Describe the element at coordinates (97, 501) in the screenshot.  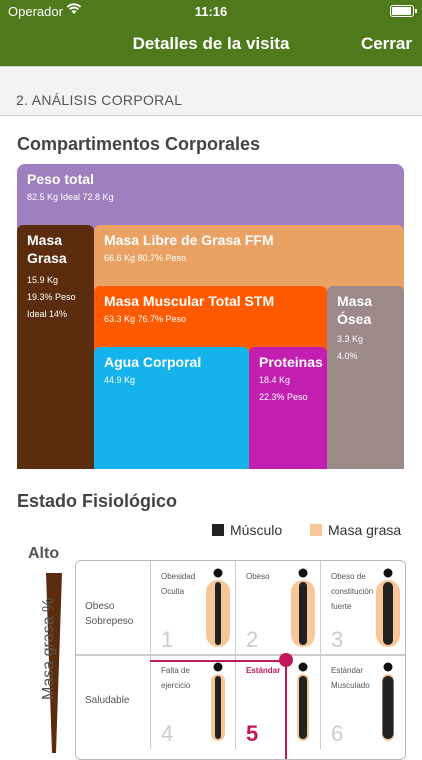
I see `physio-title: Estado Fisiológico` at that location.